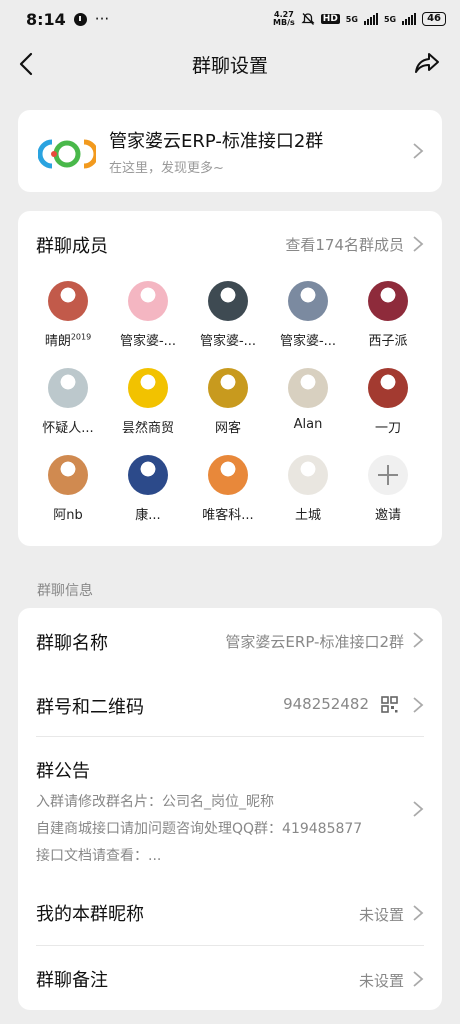 Image resolution: width=460 pixels, height=1024 pixels. Describe the element at coordinates (72, 246) in the screenshot. I see `members-title: 群聊成员` at that location.